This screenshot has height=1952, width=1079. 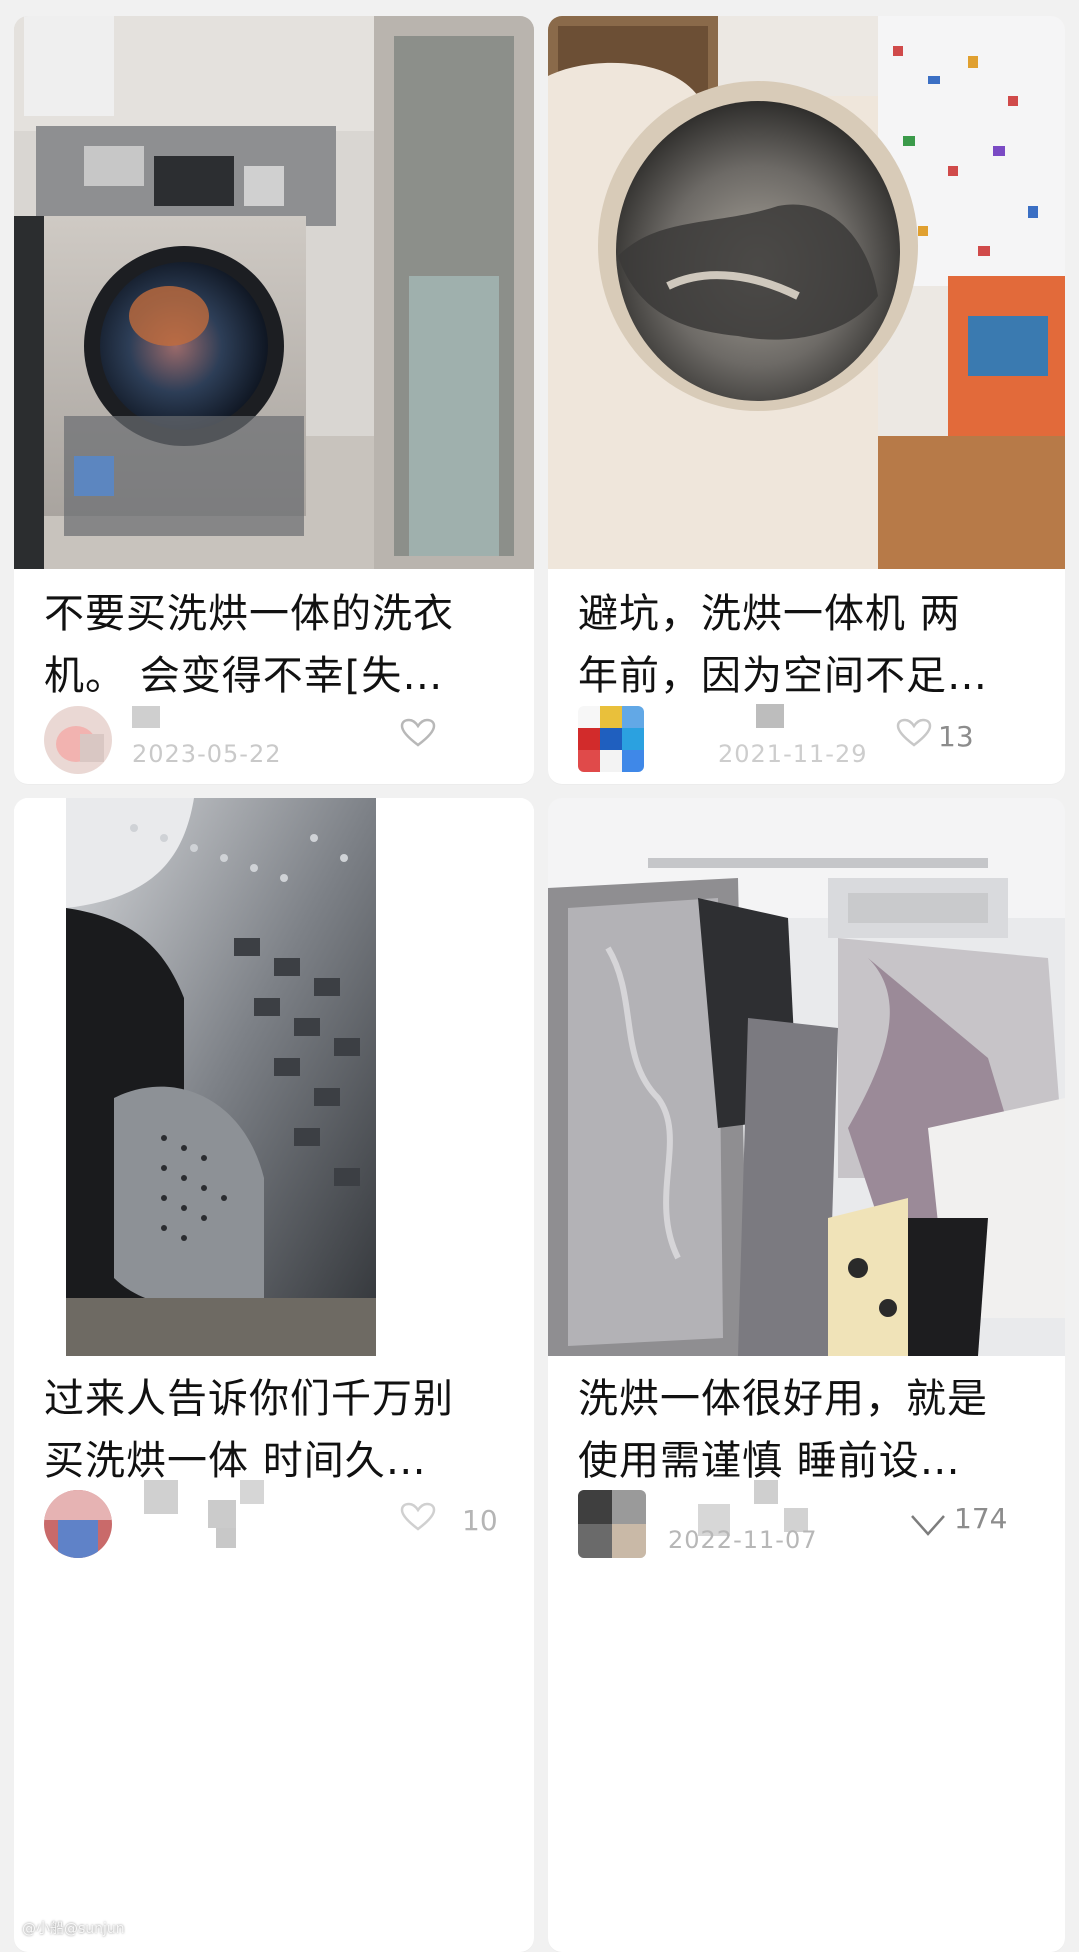 I want to click on post-date: 2022-11-07, so click(x=743, y=1540).